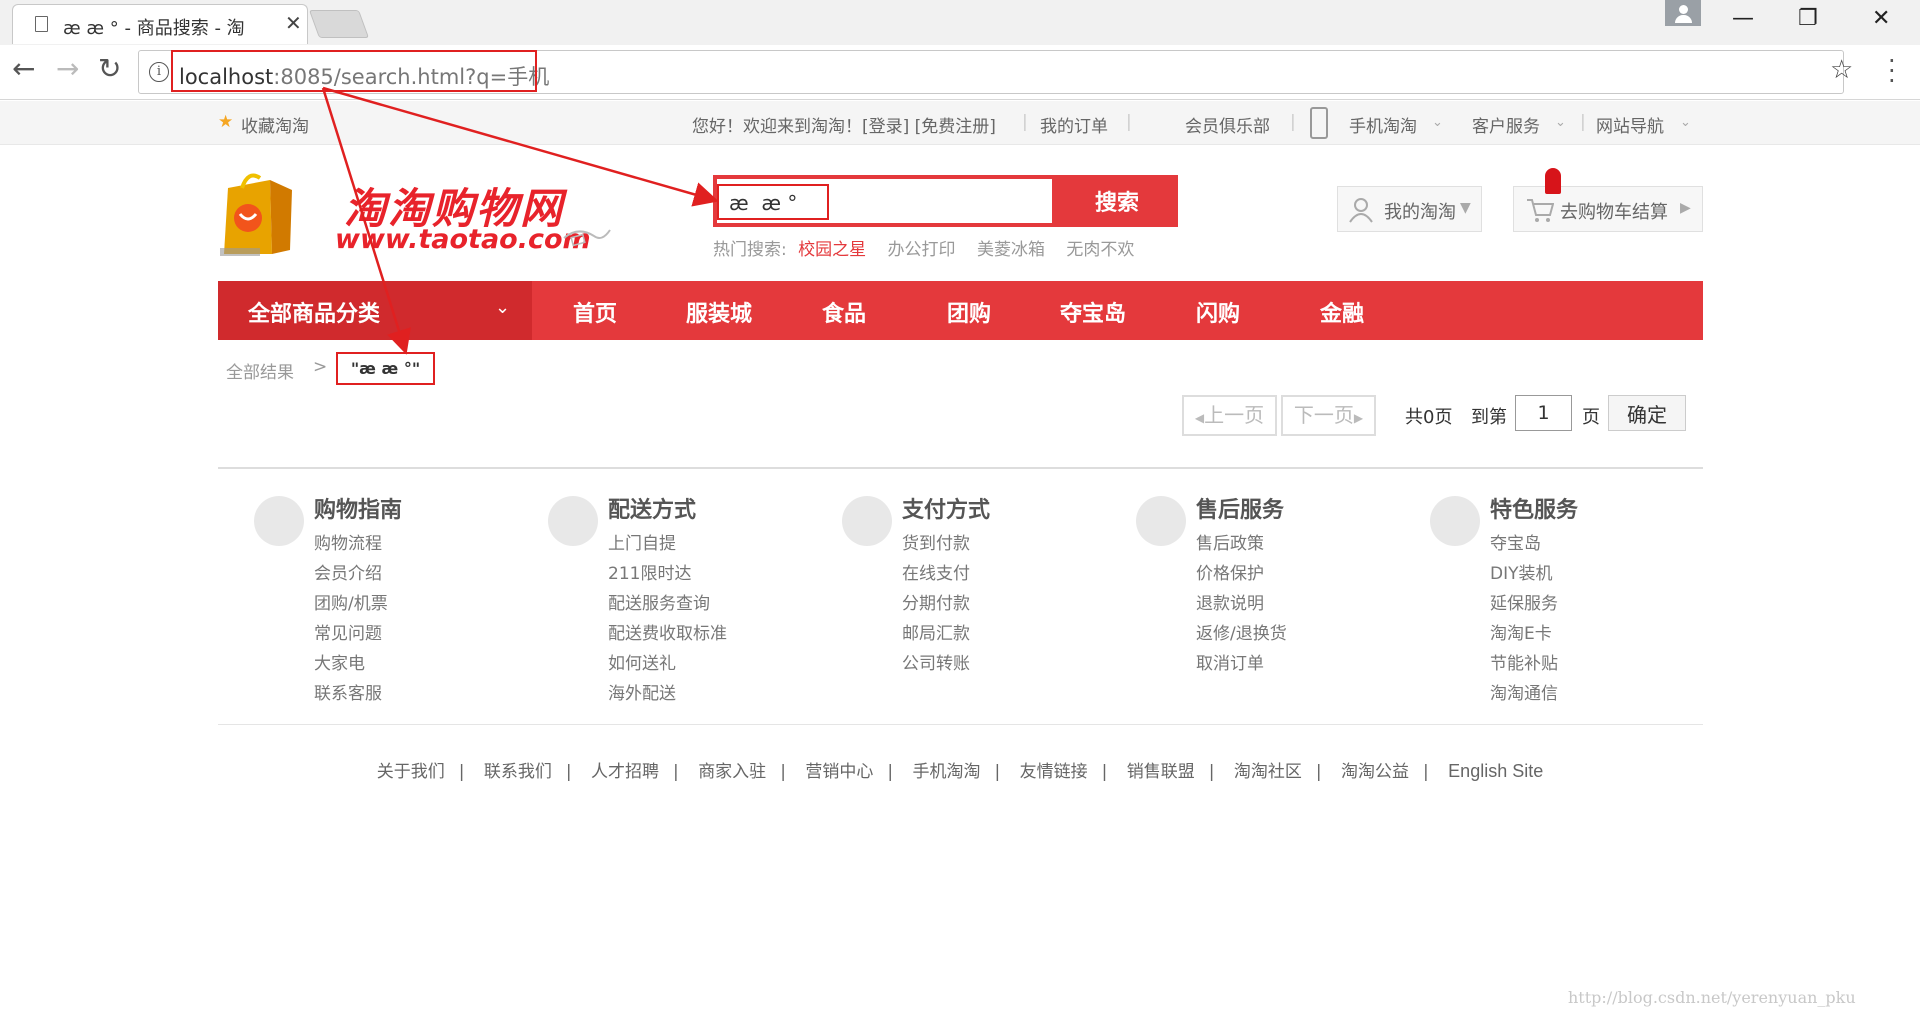  What do you see at coordinates (1524, 634) in the screenshot?
I see `help-link: 淘淘E卡` at bounding box center [1524, 634].